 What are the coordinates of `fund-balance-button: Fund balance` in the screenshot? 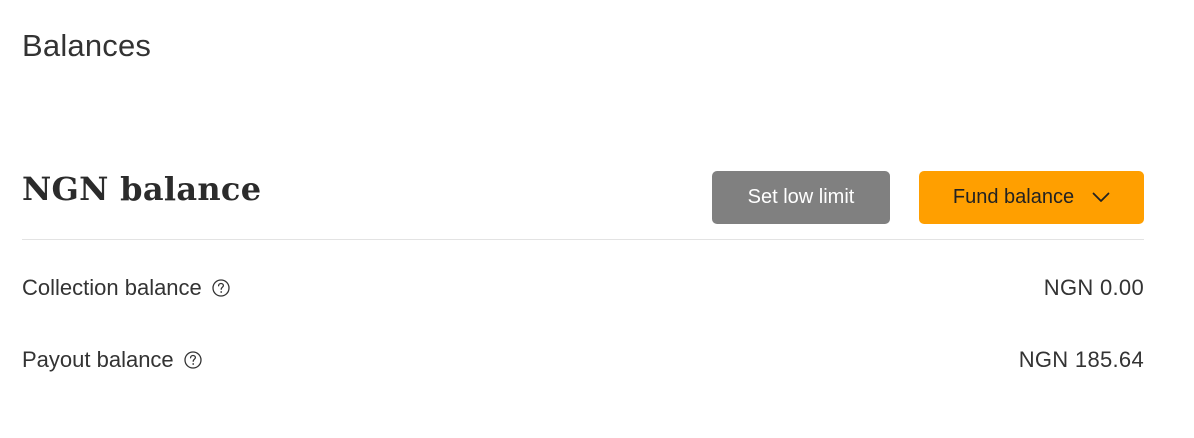 It's located at (1031, 197).